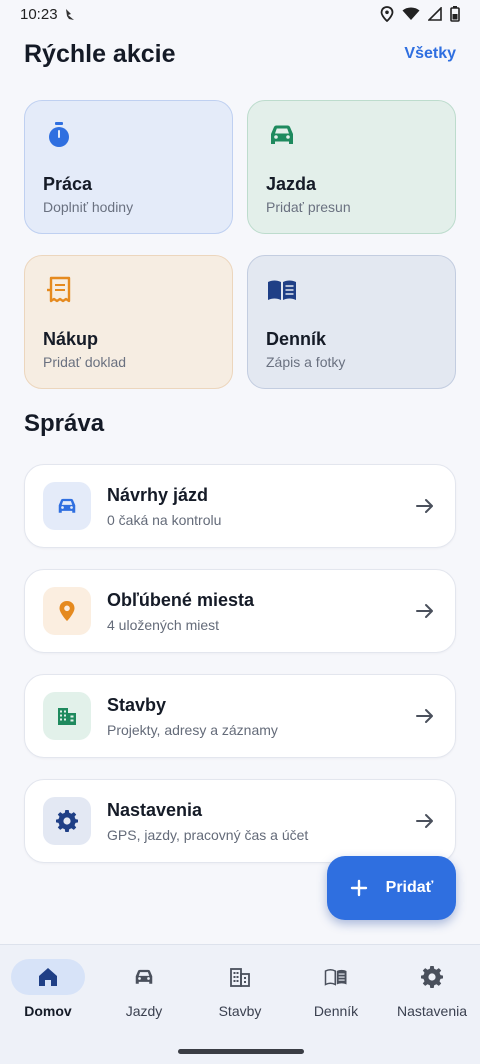 This screenshot has width=480, height=1064. What do you see at coordinates (411, 13) in the screenshot?
I see `wifi-icon` at bounding box center [411, 13].